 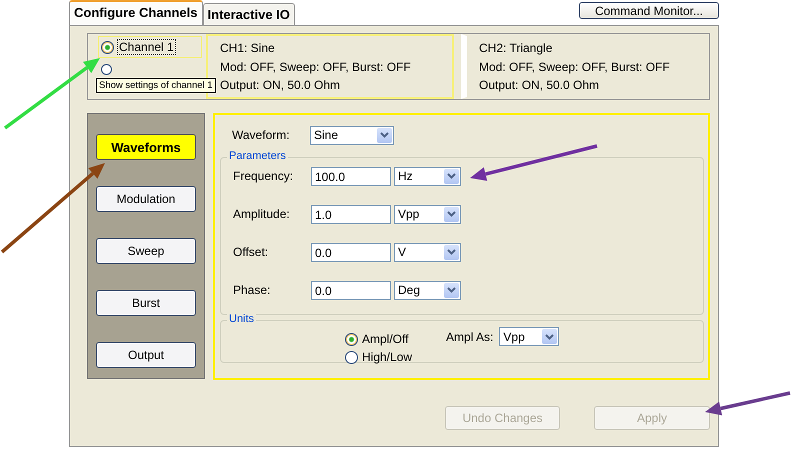 What do you see at coordinates (351, 214) in the screenshot?
I see `input-field: 1.0` at bounding box center [351, 214].